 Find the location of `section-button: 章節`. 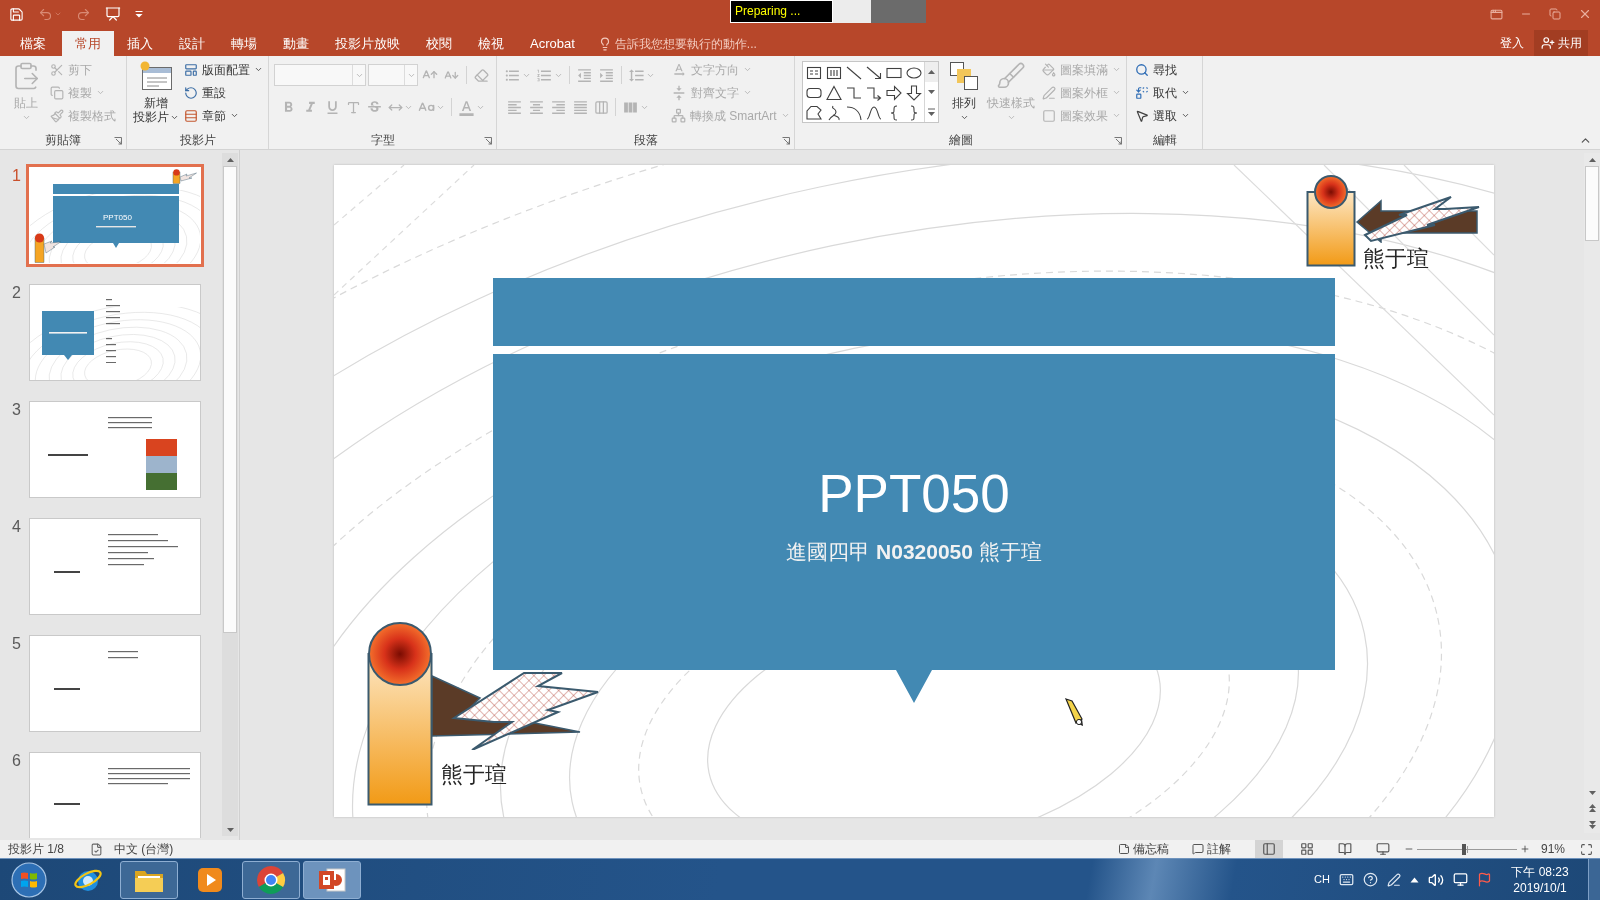

section-button: 章節 is located at coordinates (223, 115).